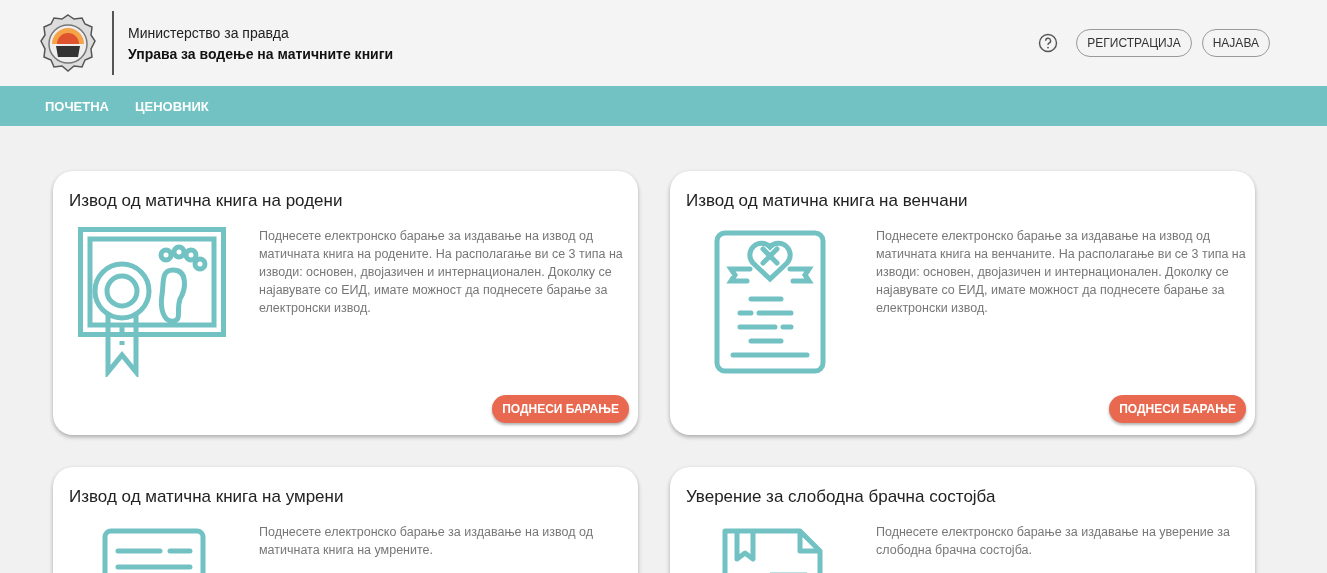  I want to click on card-title: Уверение за слободна брачна состојба, so click(841, 497).